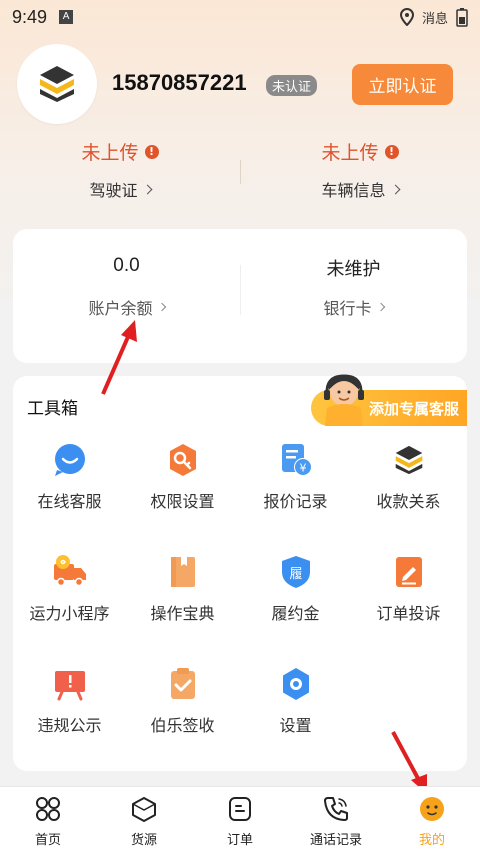  Describe the element at coordinates (47, 840) in the screenshot. I see `nav-label: 首页` at that location.